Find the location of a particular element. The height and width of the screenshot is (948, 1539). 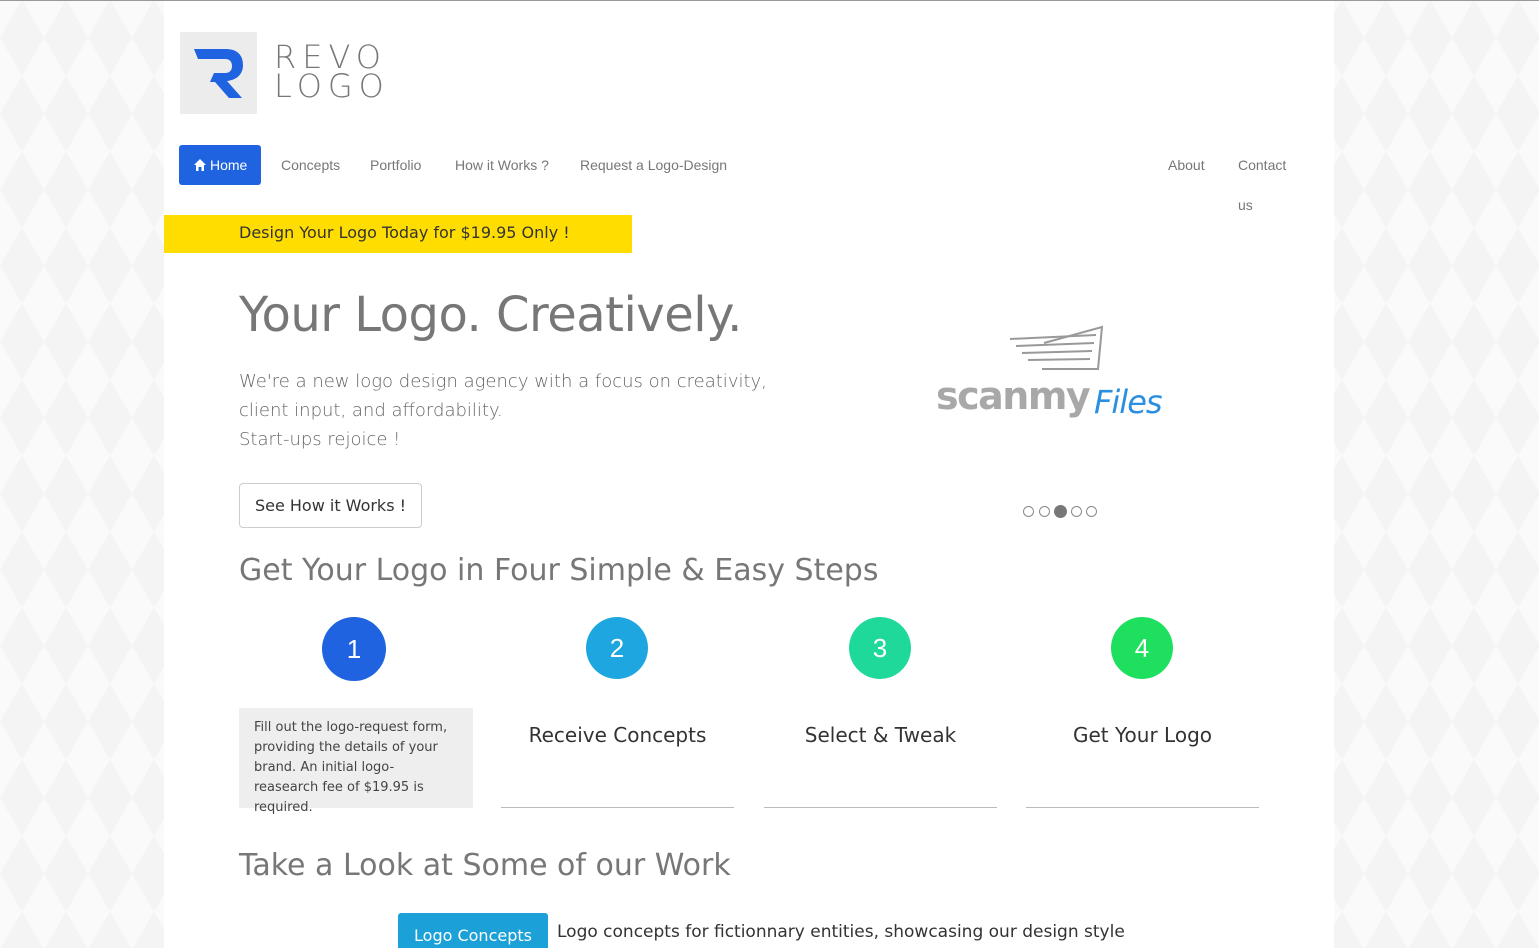

step-4-divider is located at coordinates (1142, 807).